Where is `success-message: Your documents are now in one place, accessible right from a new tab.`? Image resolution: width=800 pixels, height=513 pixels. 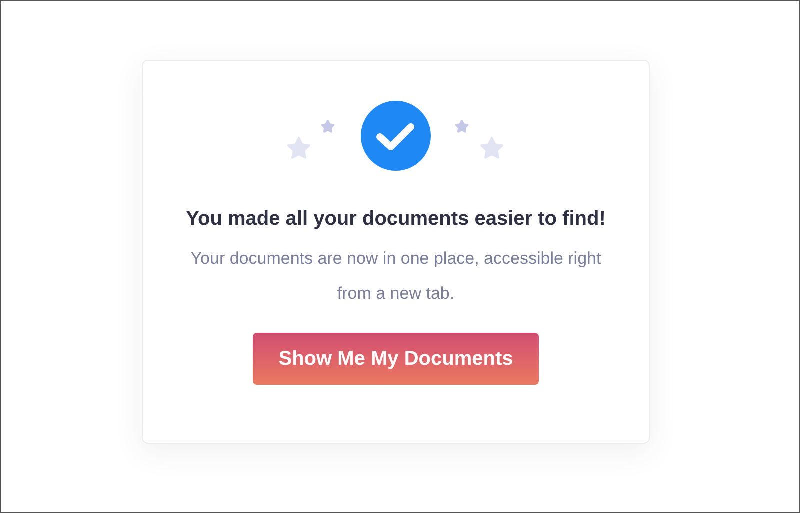
success-message: Your documents are now in one place, accessible right from a new tab. is located at coordinates (396, 276).